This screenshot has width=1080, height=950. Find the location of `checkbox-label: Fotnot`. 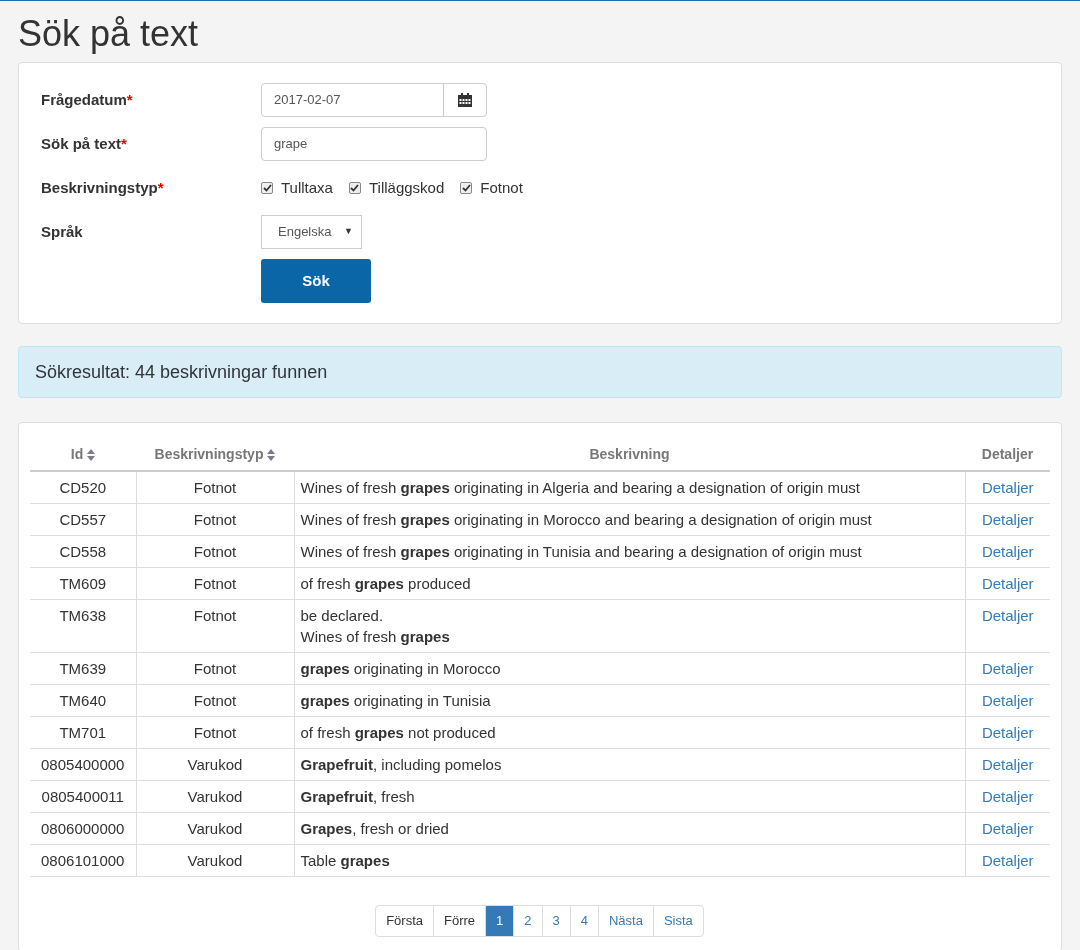

checkbox-label: Fotnot is located at coordinates (501, 187).